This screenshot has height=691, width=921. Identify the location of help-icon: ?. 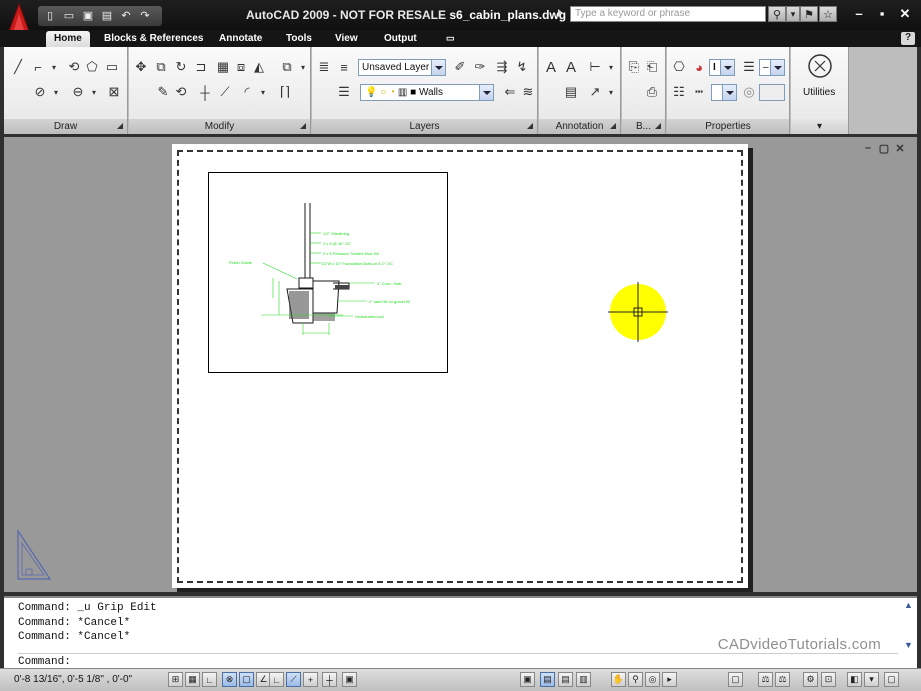
(908, 38).